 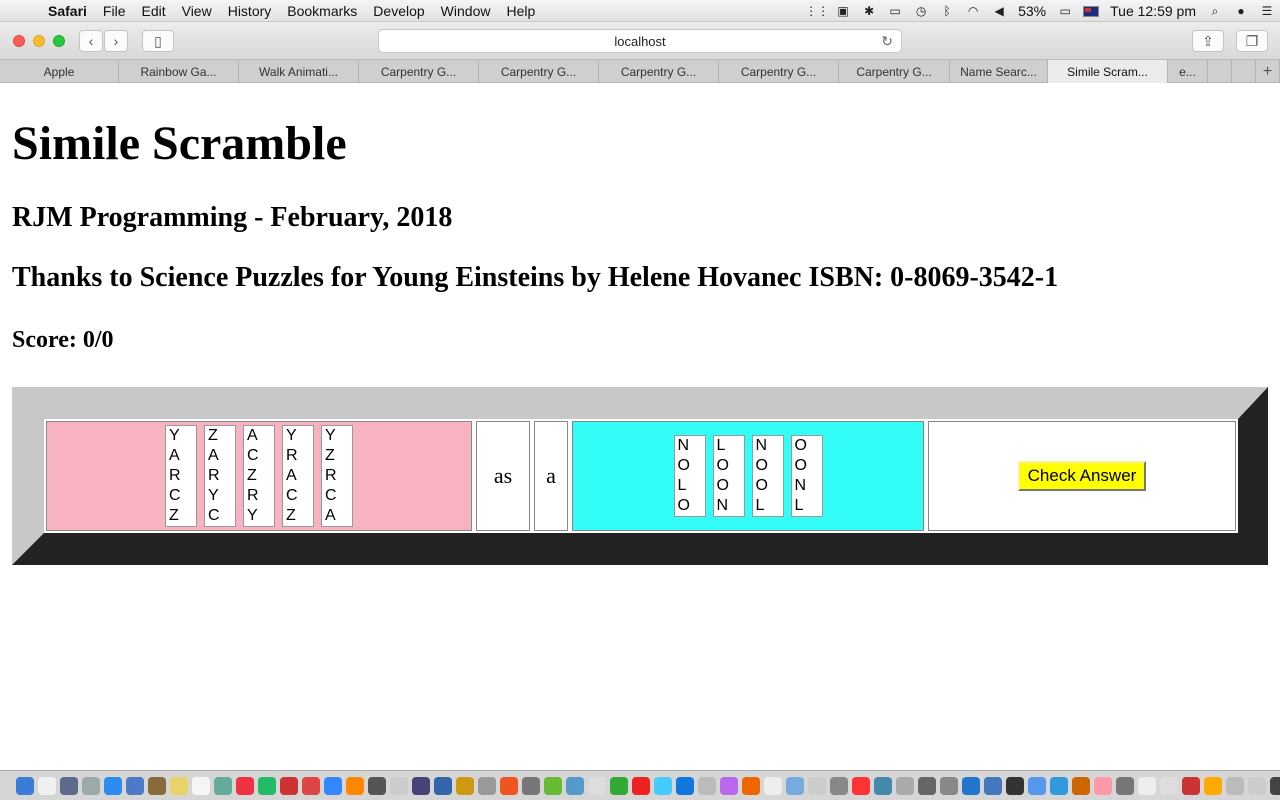 What do you see at coordinates (153, 11) in the screenshot?
I see `menu-edit: Edit` at bounding box center [153, 11].